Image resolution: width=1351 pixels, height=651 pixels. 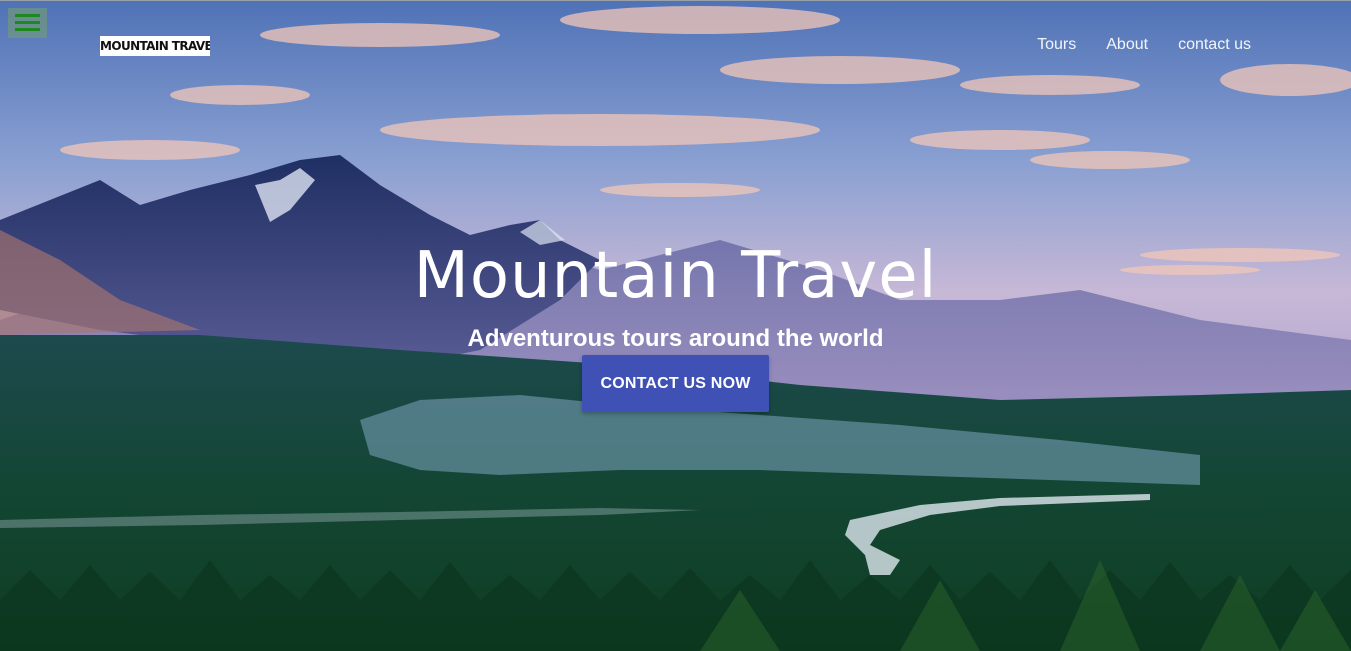 I want to click on hero-title: Mountain Travel, so click(x=675, y=276).